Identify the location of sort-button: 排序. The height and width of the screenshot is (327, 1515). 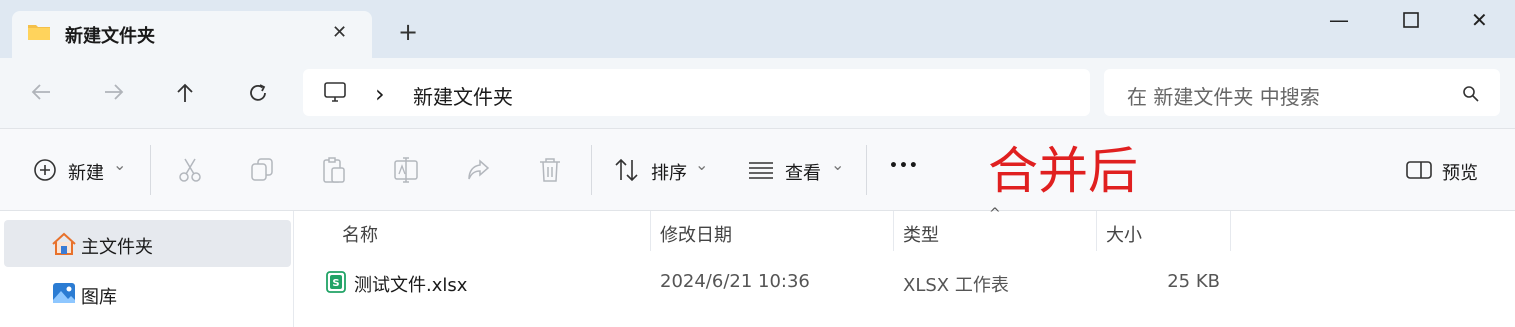
(669, 172).